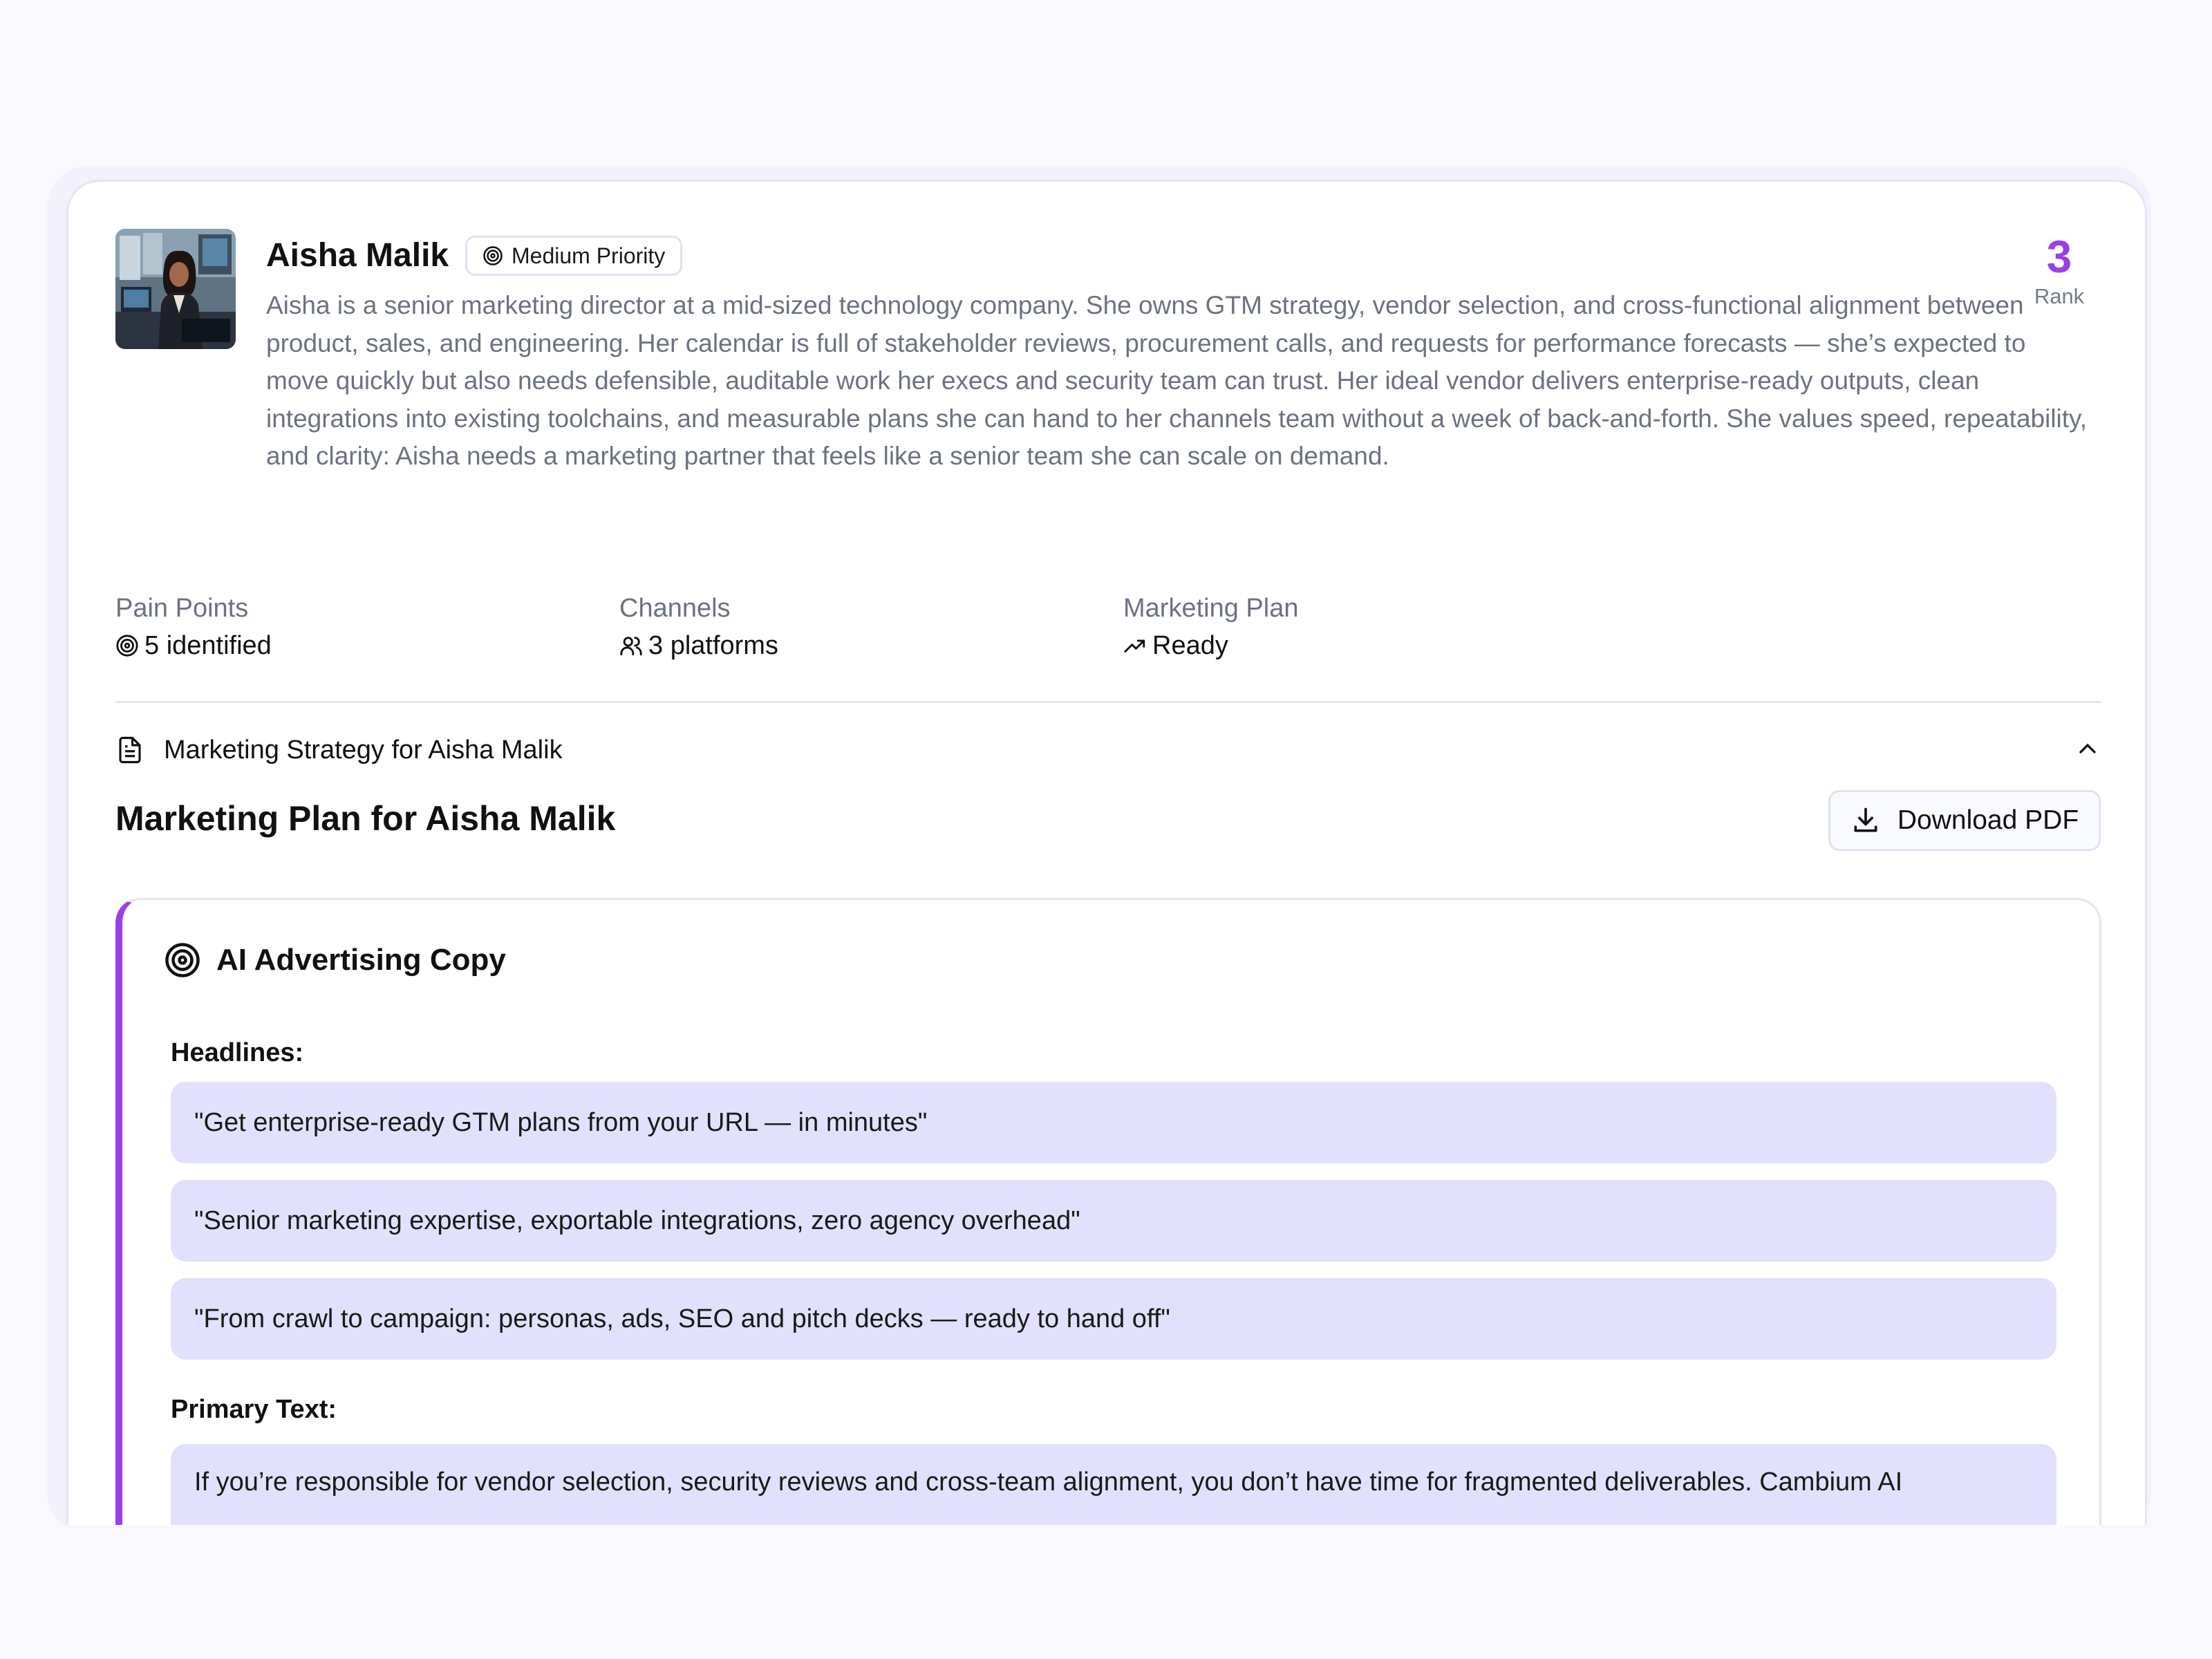  Describe the element at coordinates (1108, 750) in the screenshot. I see `strategy-toggle: Marketing Strategy for Aisha Malik` at that location.